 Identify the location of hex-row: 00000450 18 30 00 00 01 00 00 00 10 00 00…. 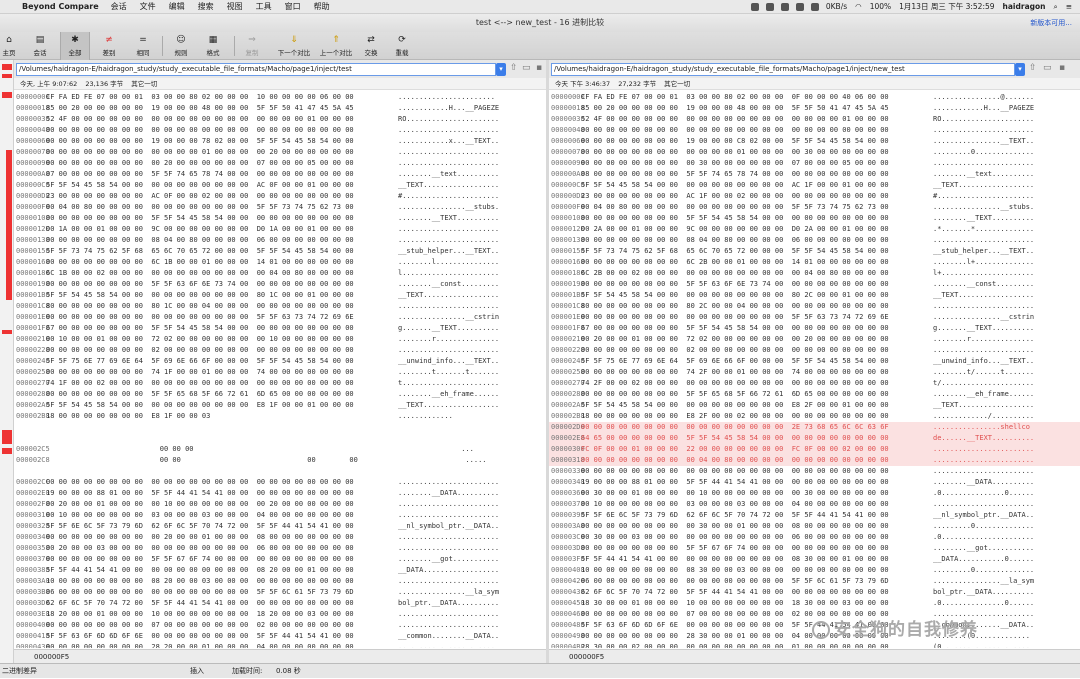
(814, 603).